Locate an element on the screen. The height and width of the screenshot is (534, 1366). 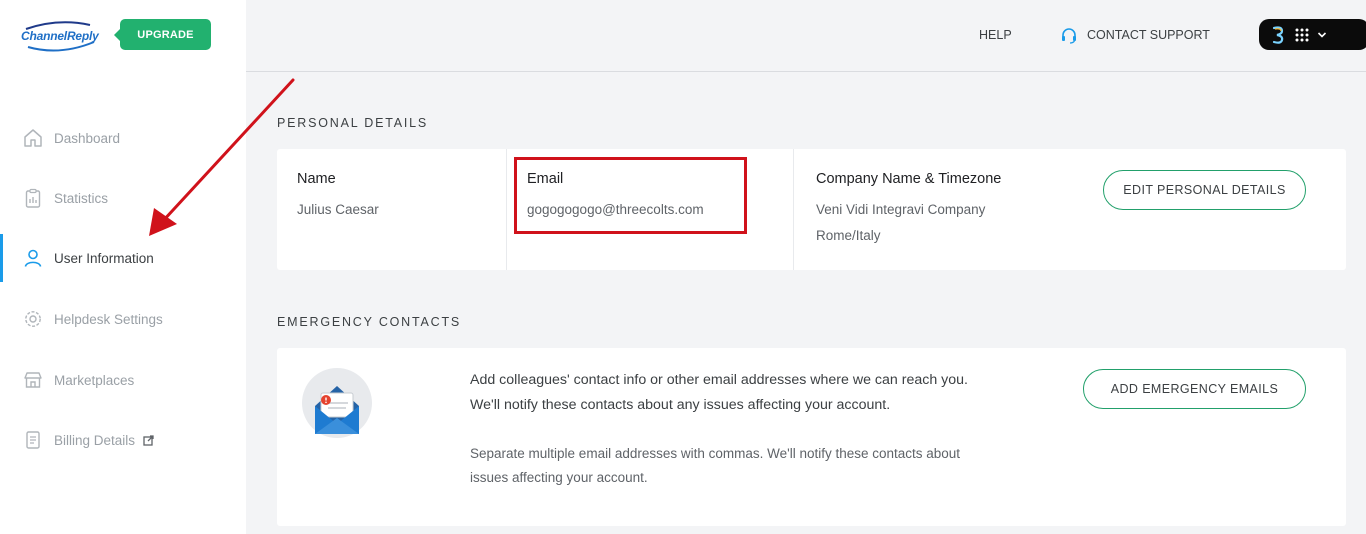
sidebar-item-label: Helpdesk Settings is located at coordinates (108, 319).